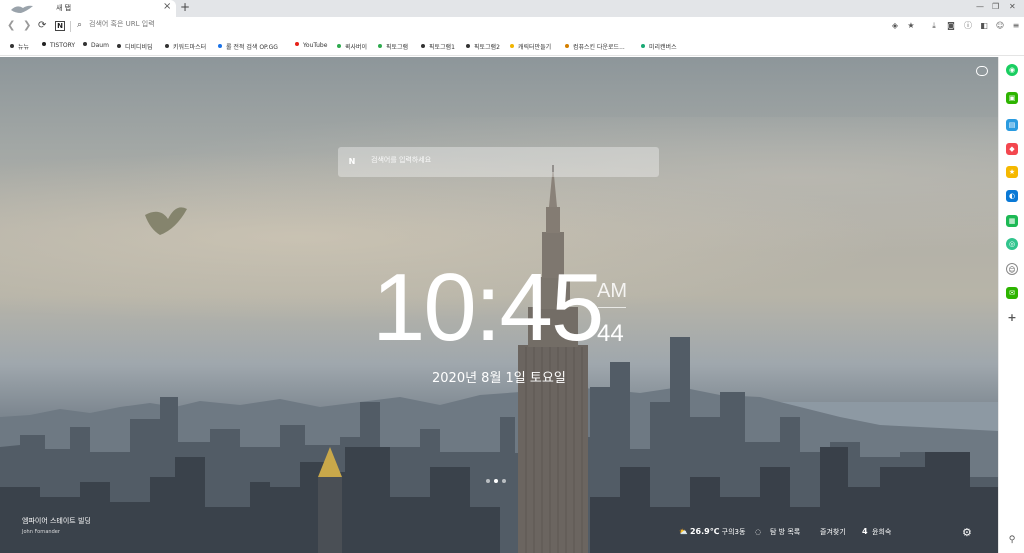 This screenshot has width=1024, height=553. I want to click on naver-app-icon: ▣, so click(1012, 98).